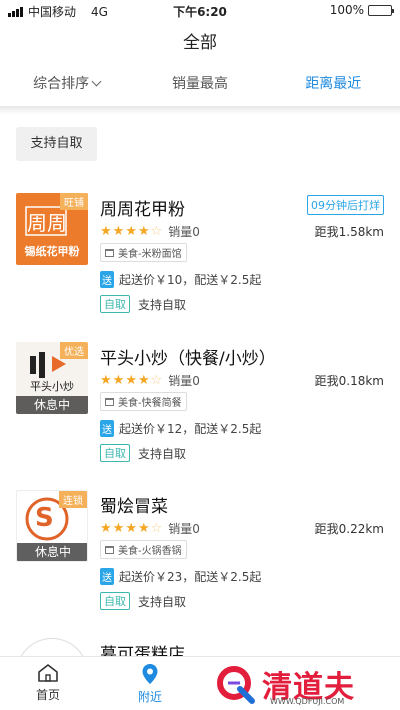 This screenshot has width=400, height=710. I want to click on delivery-text: 起送价￥23，配送￥2.5起, so click(190, 577).